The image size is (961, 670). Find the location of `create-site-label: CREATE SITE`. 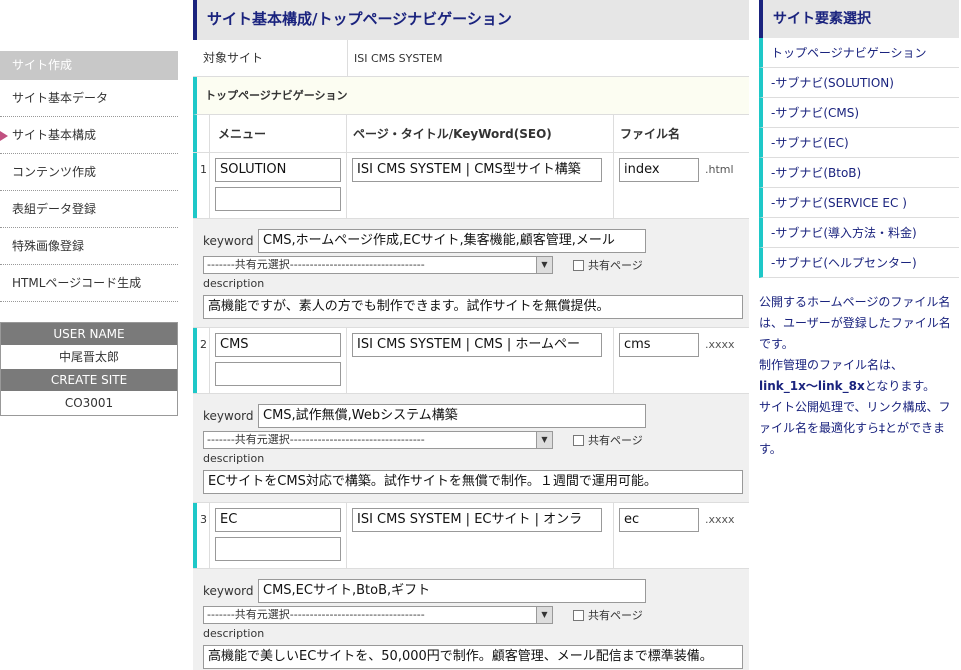

create-site-label: CREATE SITE is located at coordinates (89, 380).